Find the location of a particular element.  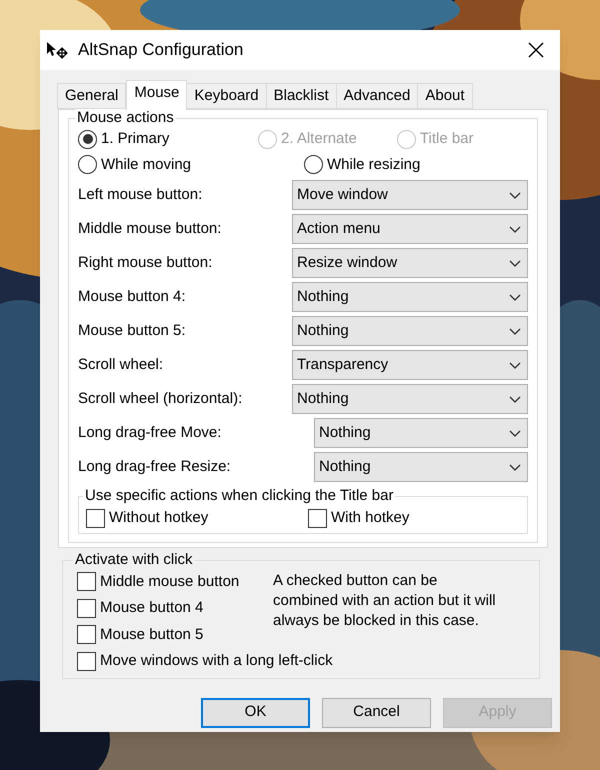

field-label: Scroll wheel (horizontal): is located at coordinates (160, 398).